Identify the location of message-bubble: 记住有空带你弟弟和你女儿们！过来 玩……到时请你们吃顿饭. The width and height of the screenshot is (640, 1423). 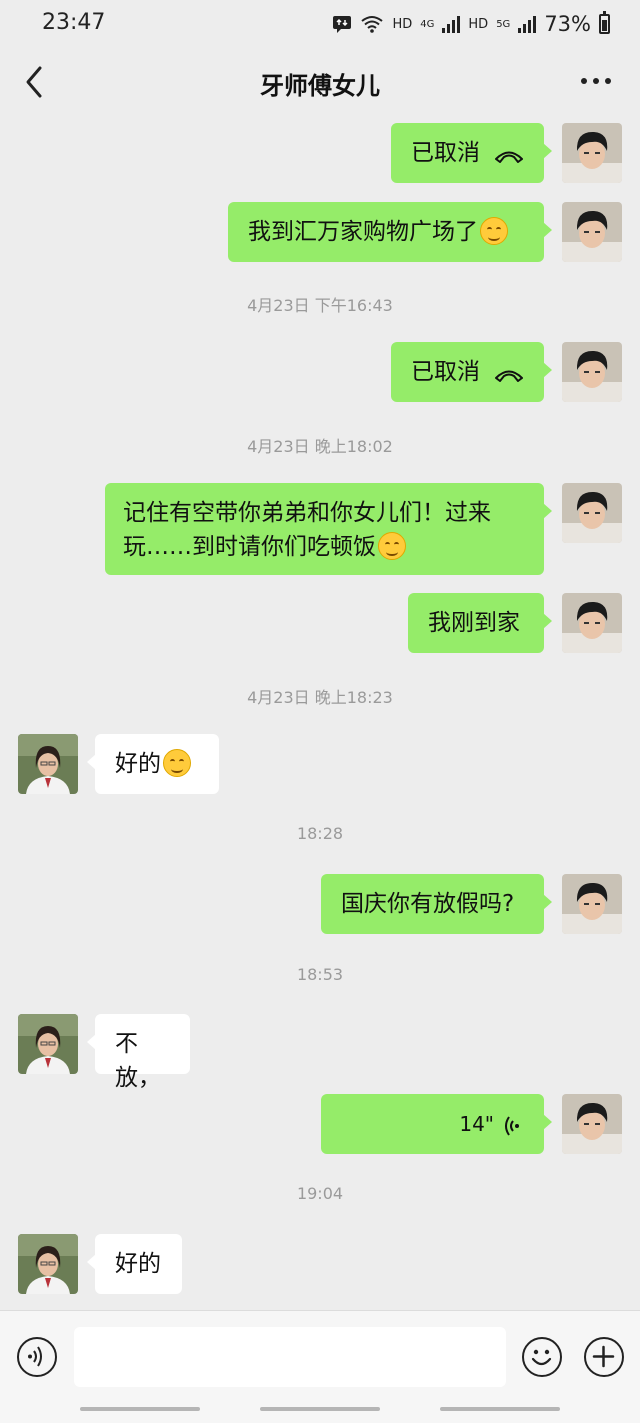
(328, 529).